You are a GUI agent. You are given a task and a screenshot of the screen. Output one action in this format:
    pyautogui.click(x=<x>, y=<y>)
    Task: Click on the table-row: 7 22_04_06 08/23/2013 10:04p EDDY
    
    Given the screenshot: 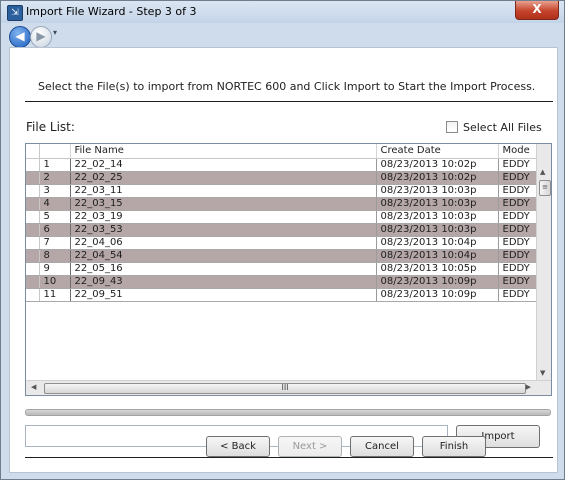 What is the action you would take?
    pyautogui.click(x=281, y=243)
    